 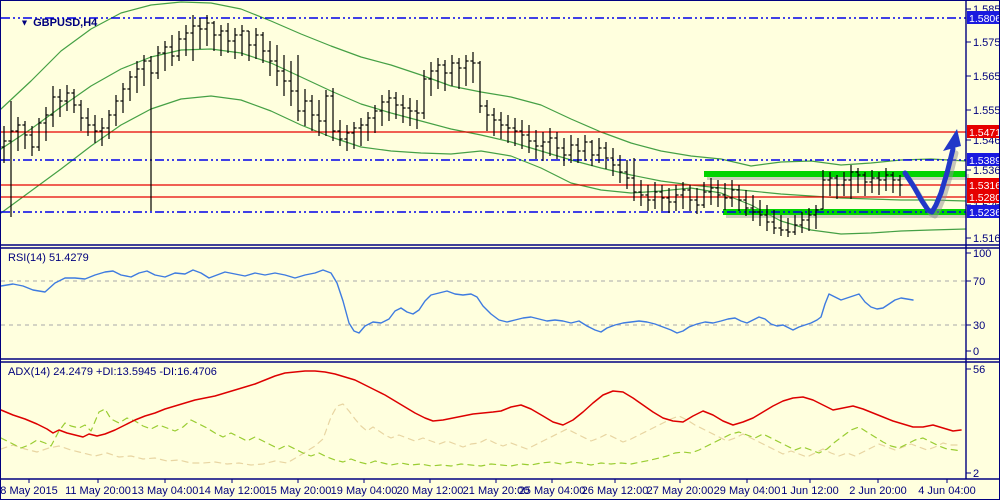 I want to click on time-axis, so click(x=500, y=489).